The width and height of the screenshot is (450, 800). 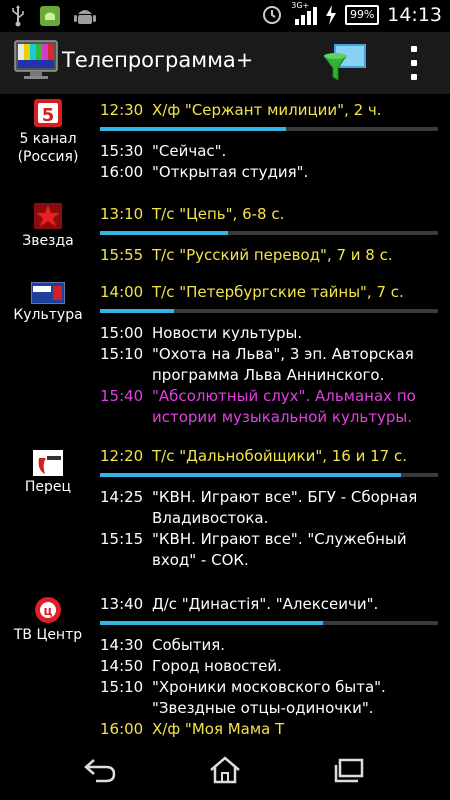 What do you see at coordinates (414, 63) in the screenshot?
I see `overflow-menu-icon` at bounding box center [414, 63].